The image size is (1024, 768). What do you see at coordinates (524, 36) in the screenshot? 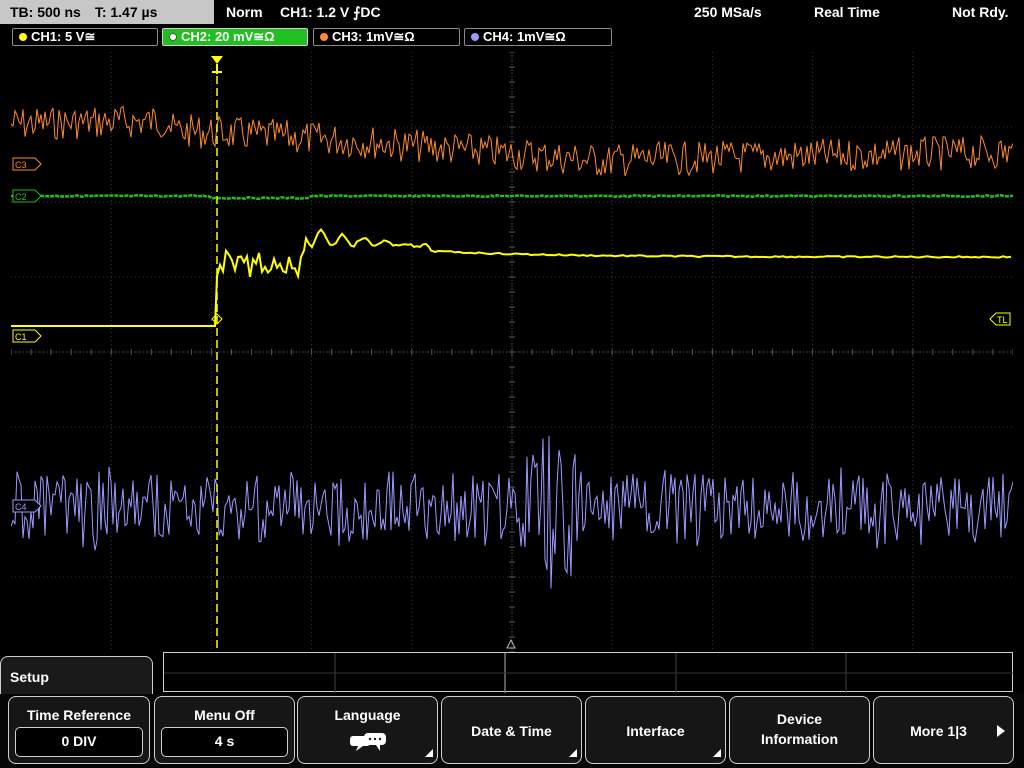
I see `ch4-label: CH4: 1mV≅Ω` at bounding box center [524, 36].